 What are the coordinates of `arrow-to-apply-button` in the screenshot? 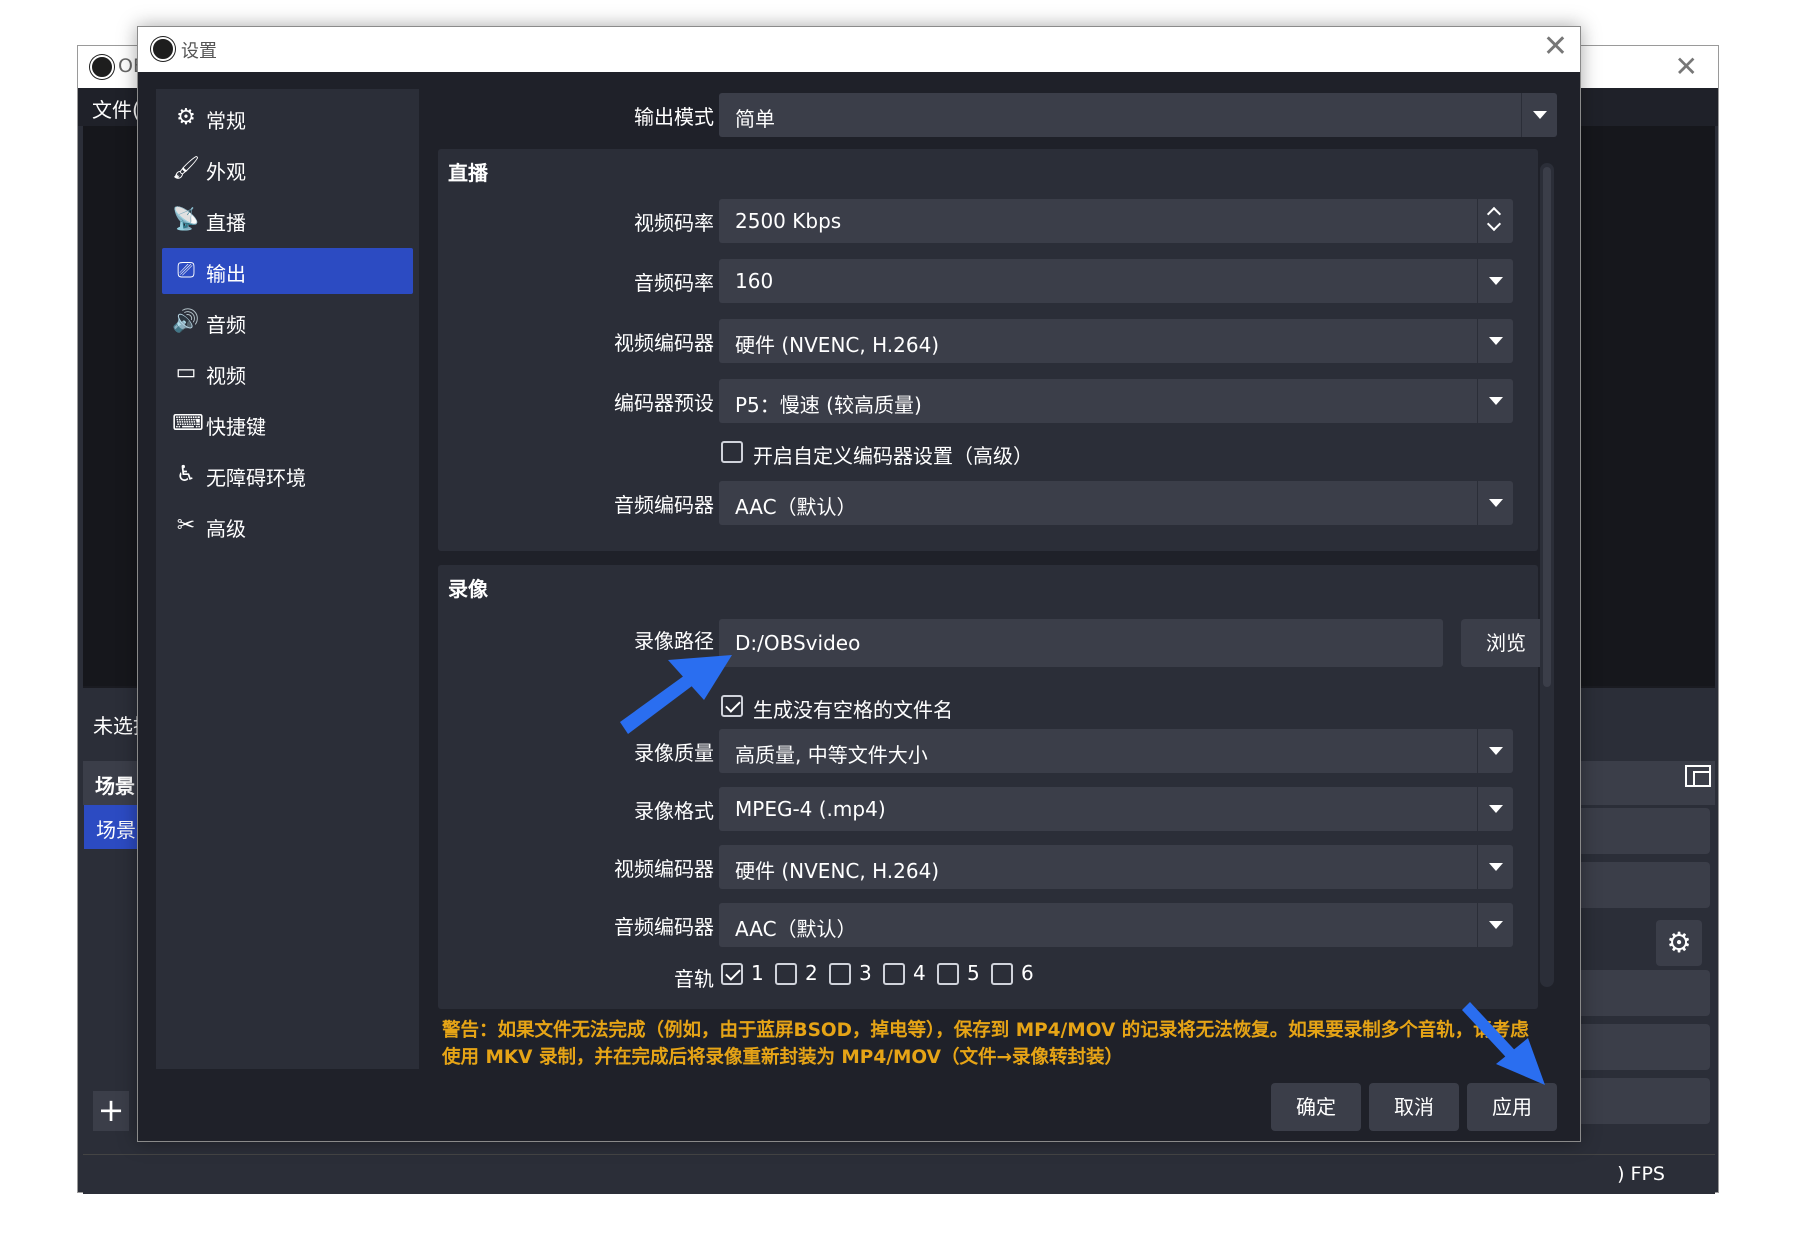 It's located at (1503, 1043).